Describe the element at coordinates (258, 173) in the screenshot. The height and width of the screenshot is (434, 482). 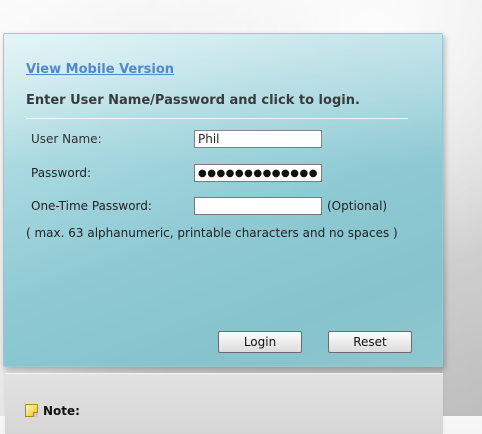
I see `password-input` at that location.